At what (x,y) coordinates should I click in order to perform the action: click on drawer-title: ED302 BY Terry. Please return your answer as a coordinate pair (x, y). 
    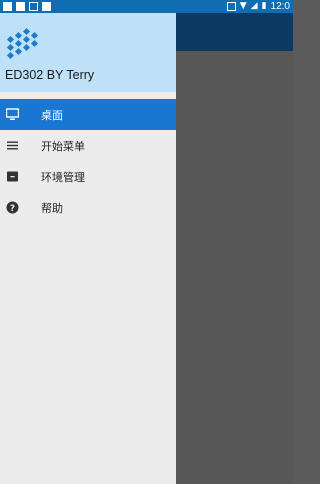
    Looking at the image, I should click on (50, 75).